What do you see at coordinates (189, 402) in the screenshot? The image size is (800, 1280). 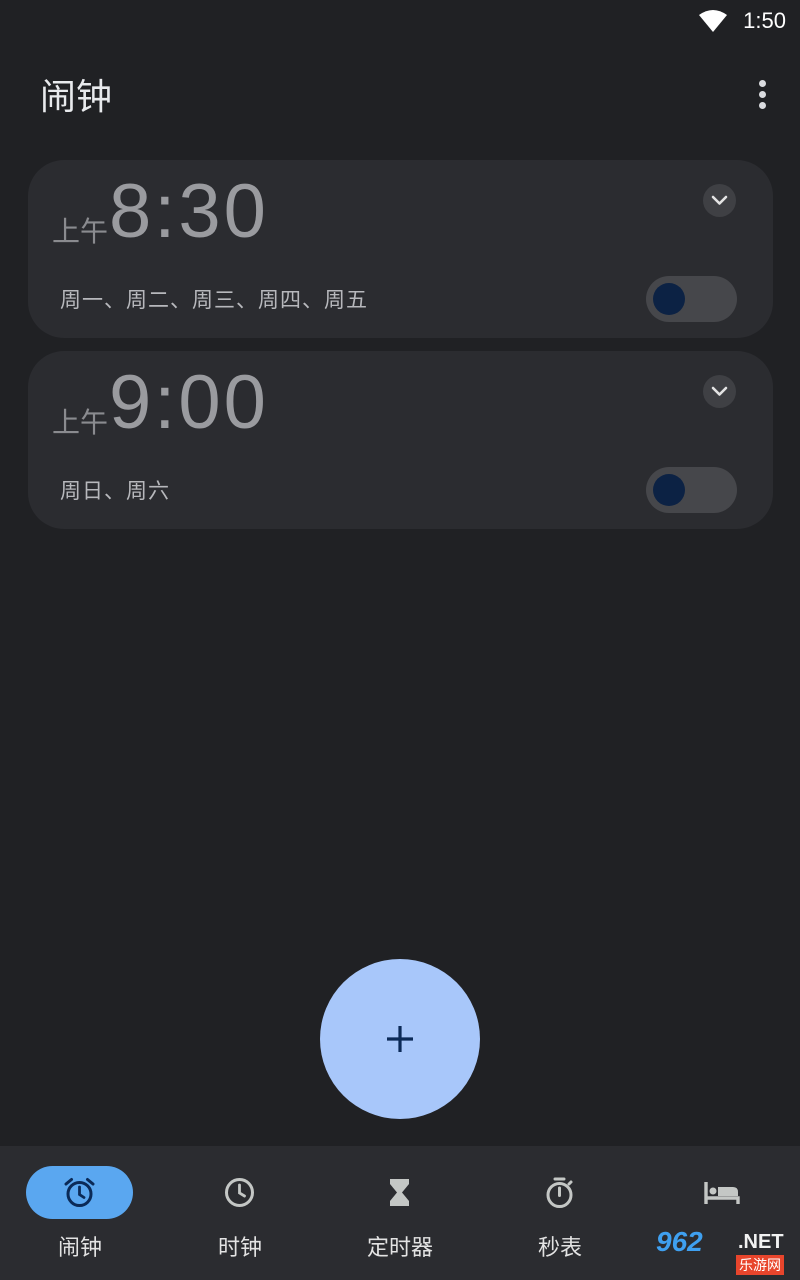 I see `alarm-time: 9:00` at bounding box center [189, 402].